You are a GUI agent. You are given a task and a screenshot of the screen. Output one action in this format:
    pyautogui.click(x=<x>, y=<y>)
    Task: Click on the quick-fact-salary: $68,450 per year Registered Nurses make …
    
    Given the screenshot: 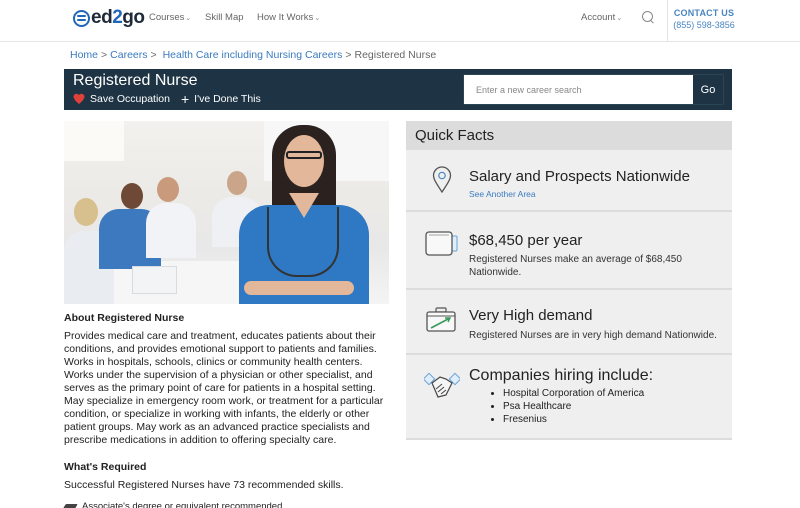 What is the action you would take?
    pyautogui.click(x=569, y=251)
    